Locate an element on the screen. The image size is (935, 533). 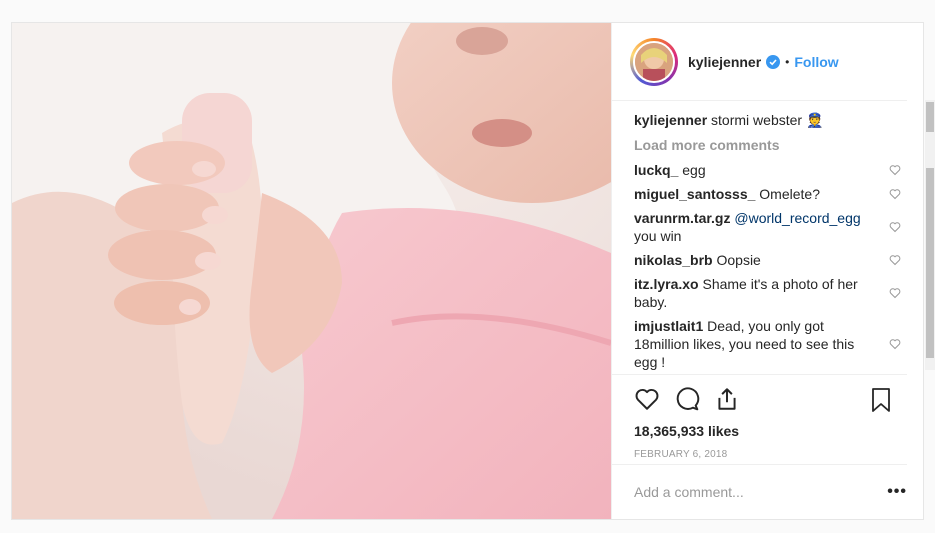
comment-text: egg is located at coordinates (694, 170).